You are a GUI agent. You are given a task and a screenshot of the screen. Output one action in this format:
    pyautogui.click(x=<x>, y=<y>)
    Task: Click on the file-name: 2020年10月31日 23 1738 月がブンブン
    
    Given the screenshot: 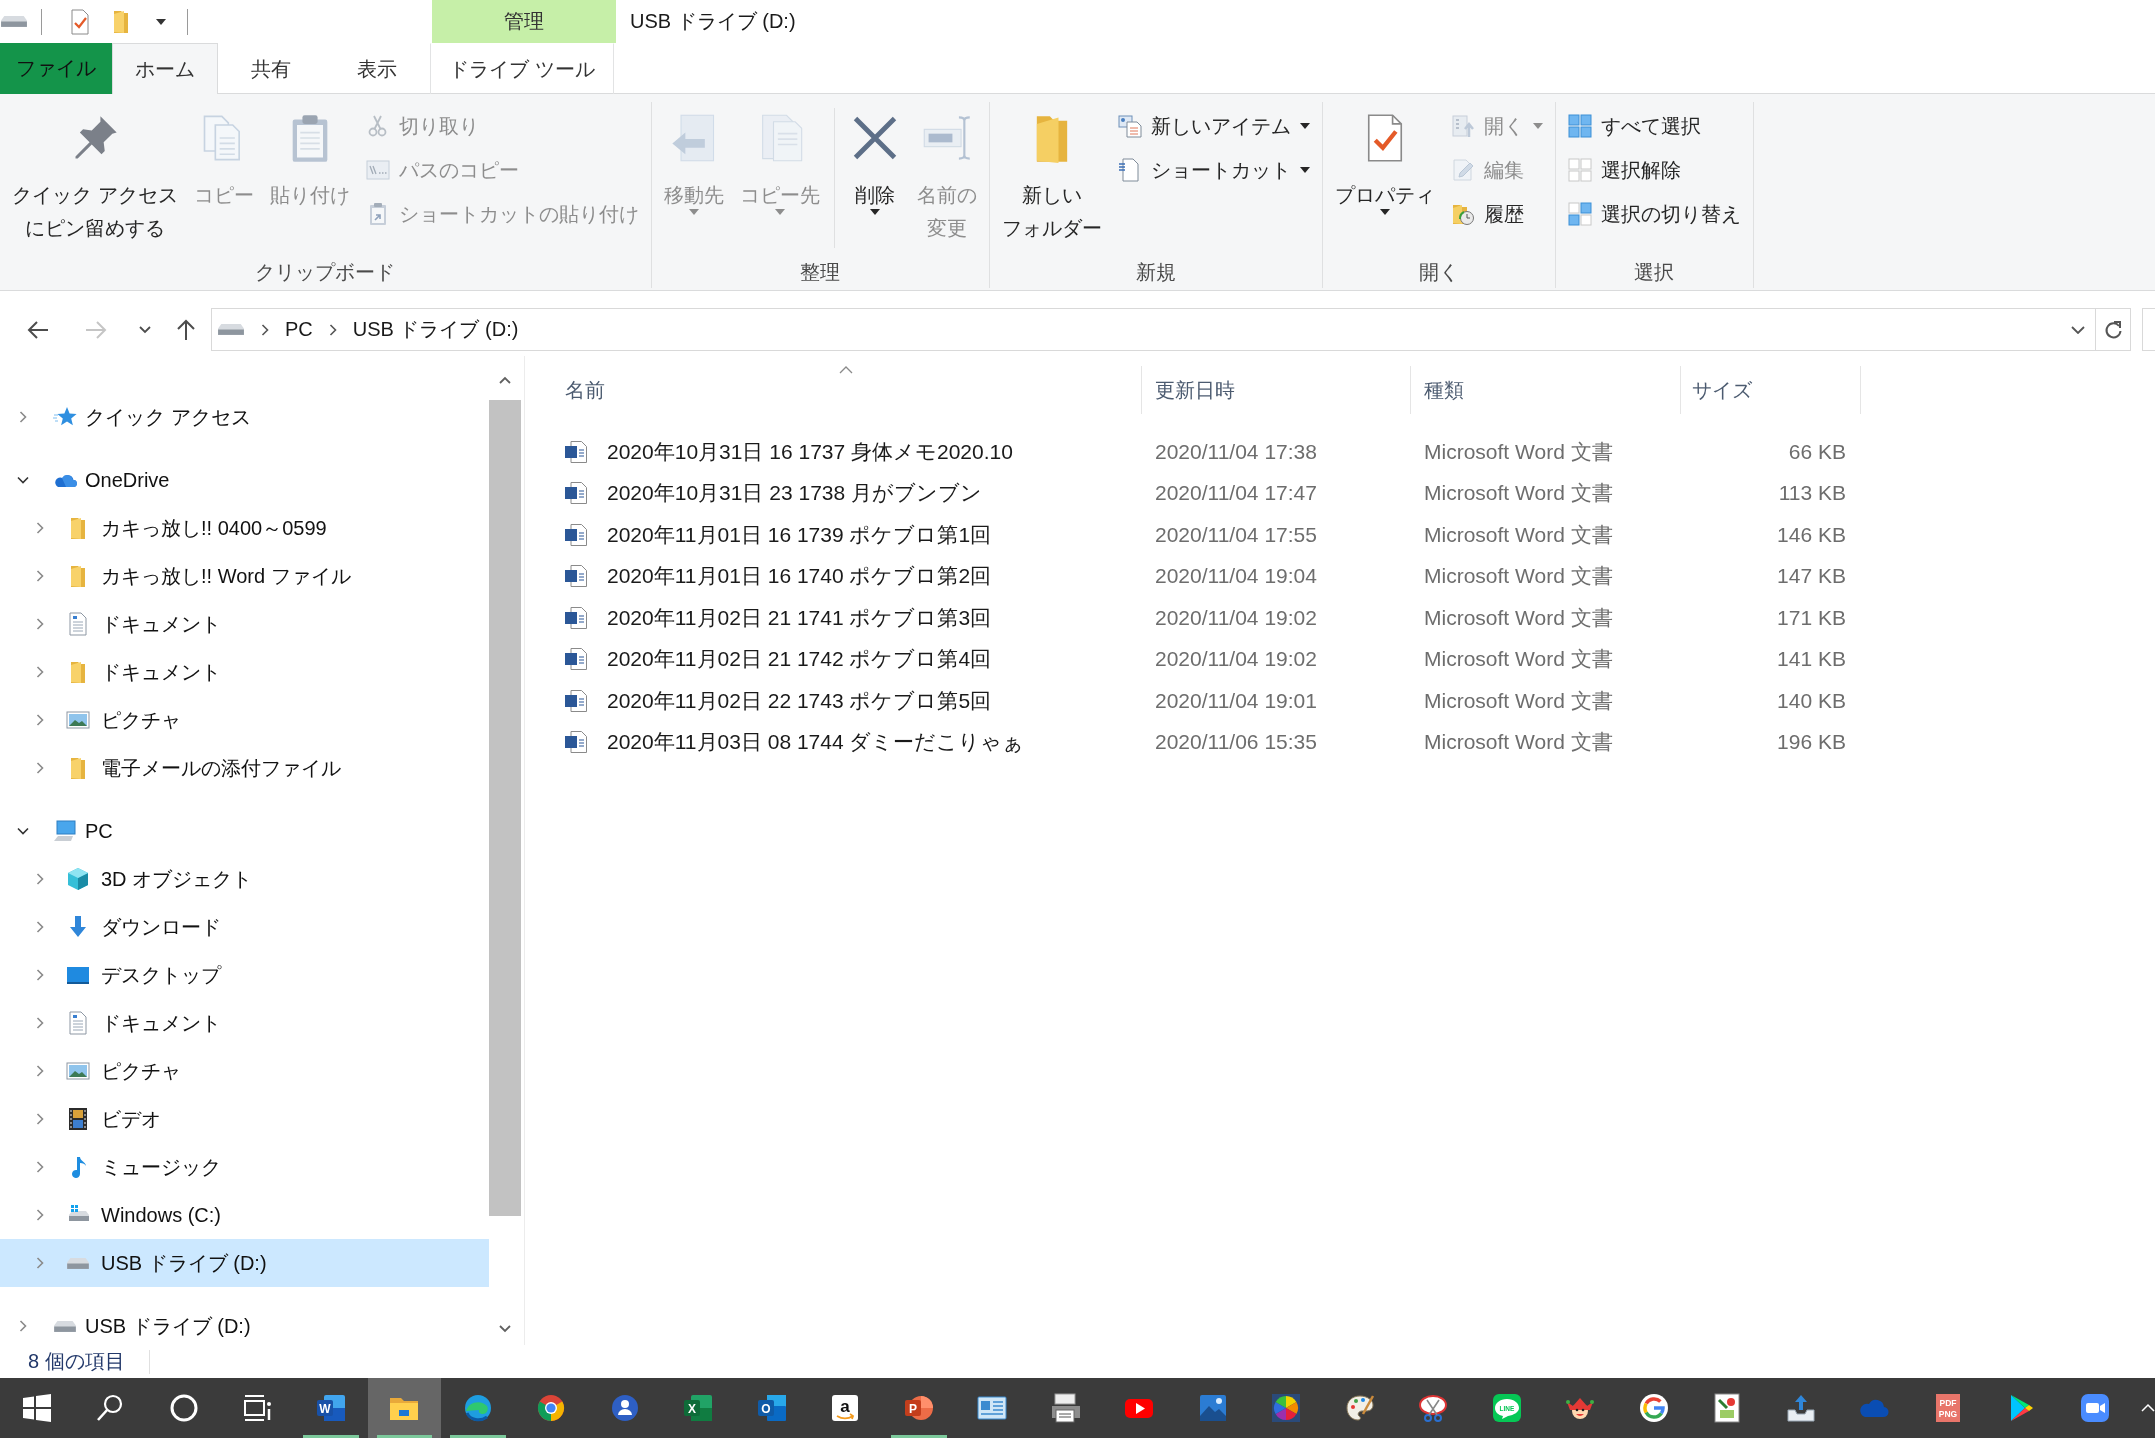 What is the action you would take?
    pyautogui.click(x=794, y=493)
    